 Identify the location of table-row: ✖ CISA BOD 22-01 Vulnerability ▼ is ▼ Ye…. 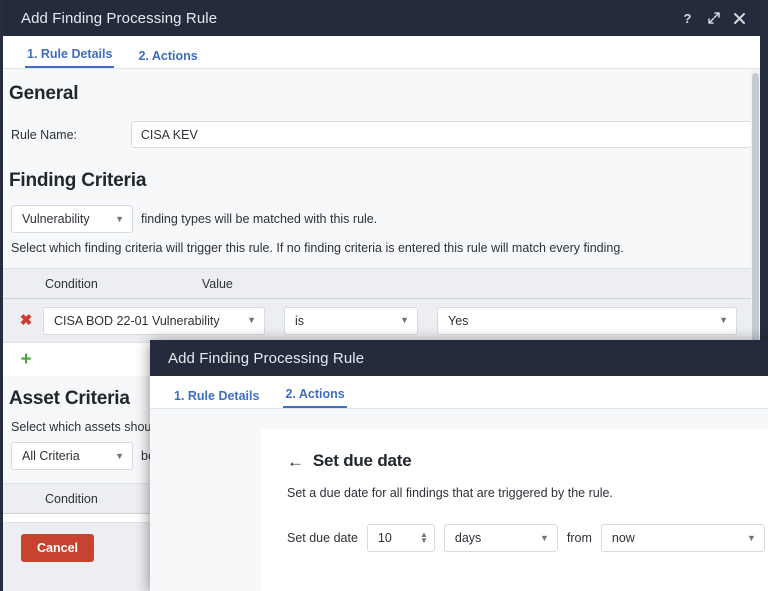
(381, 321).